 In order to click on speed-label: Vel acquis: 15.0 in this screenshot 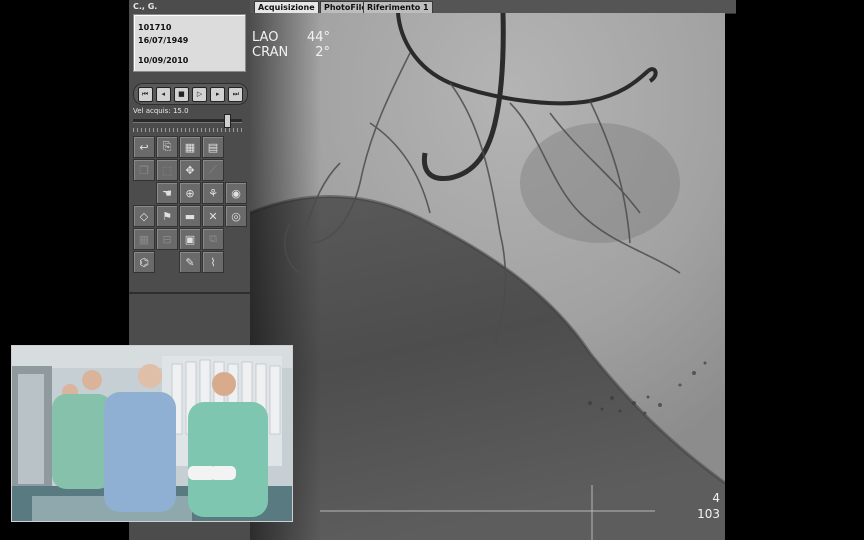, I will do `click(161, 111)`.